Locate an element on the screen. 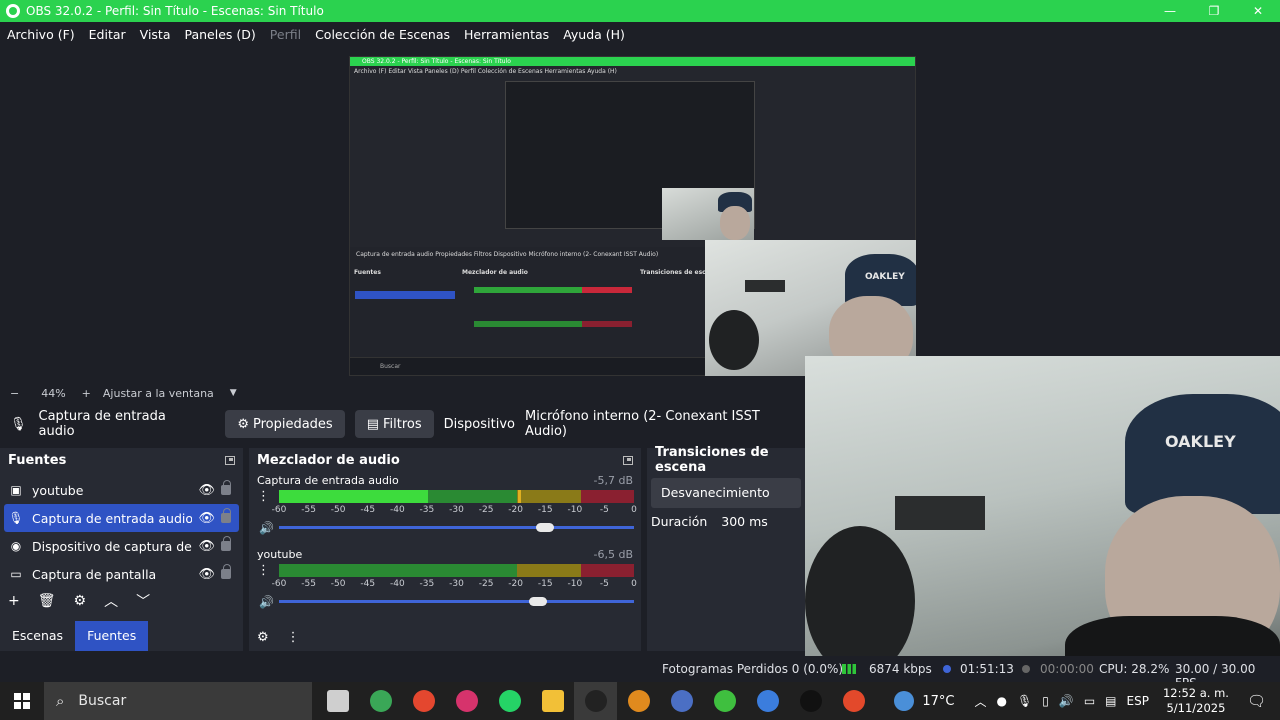  tick-label: -5 is located at coordinates (604, 510).